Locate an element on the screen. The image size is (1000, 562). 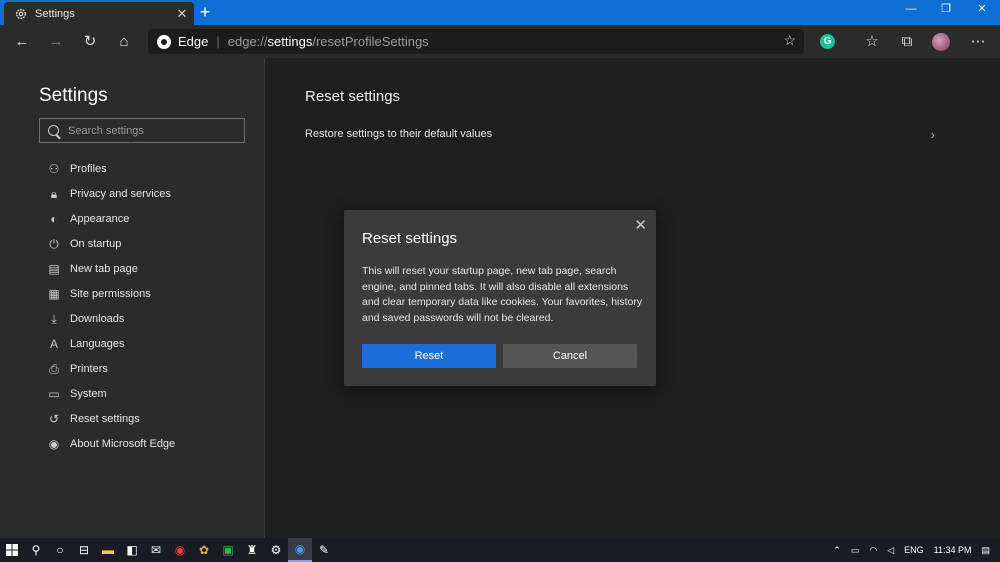
task-view-icon: ⊟ is located at coordinates (84, 550).